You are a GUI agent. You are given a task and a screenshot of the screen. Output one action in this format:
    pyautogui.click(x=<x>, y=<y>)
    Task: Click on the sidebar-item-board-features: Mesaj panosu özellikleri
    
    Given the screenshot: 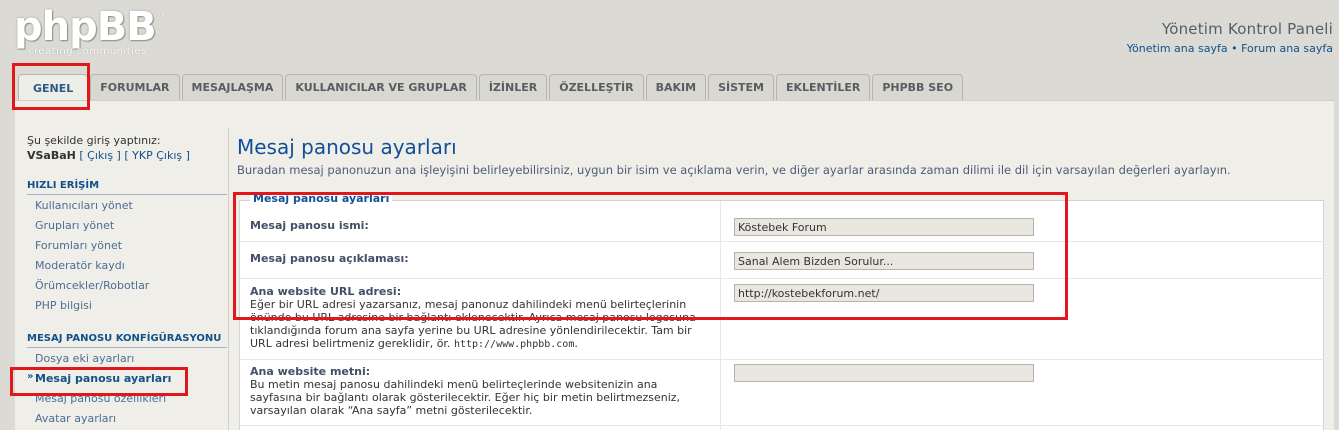 What is the action you would take?
    pyautogui.click(x=127, y=398)
    